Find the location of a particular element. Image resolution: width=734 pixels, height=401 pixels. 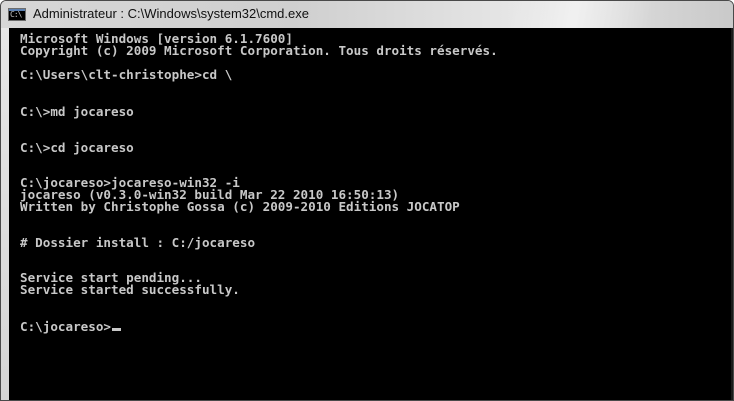

console-line: C:\>cd jocareso is located at coordinates (77, 147).